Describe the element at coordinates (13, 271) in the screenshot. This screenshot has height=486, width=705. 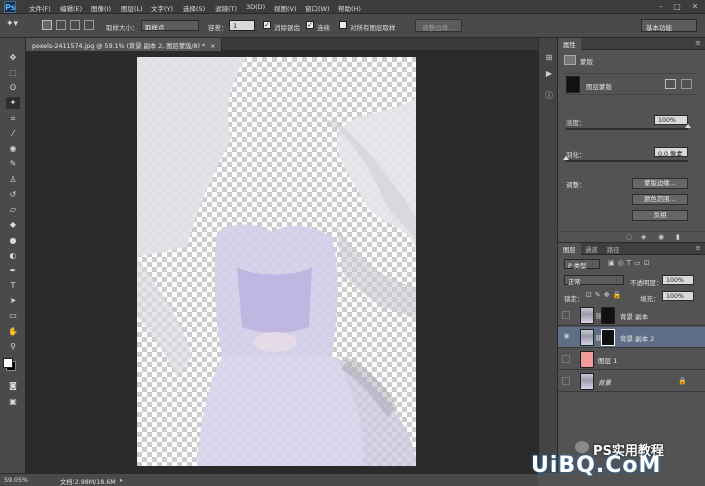
I see `pen-tool-icon: ✒` at that location.